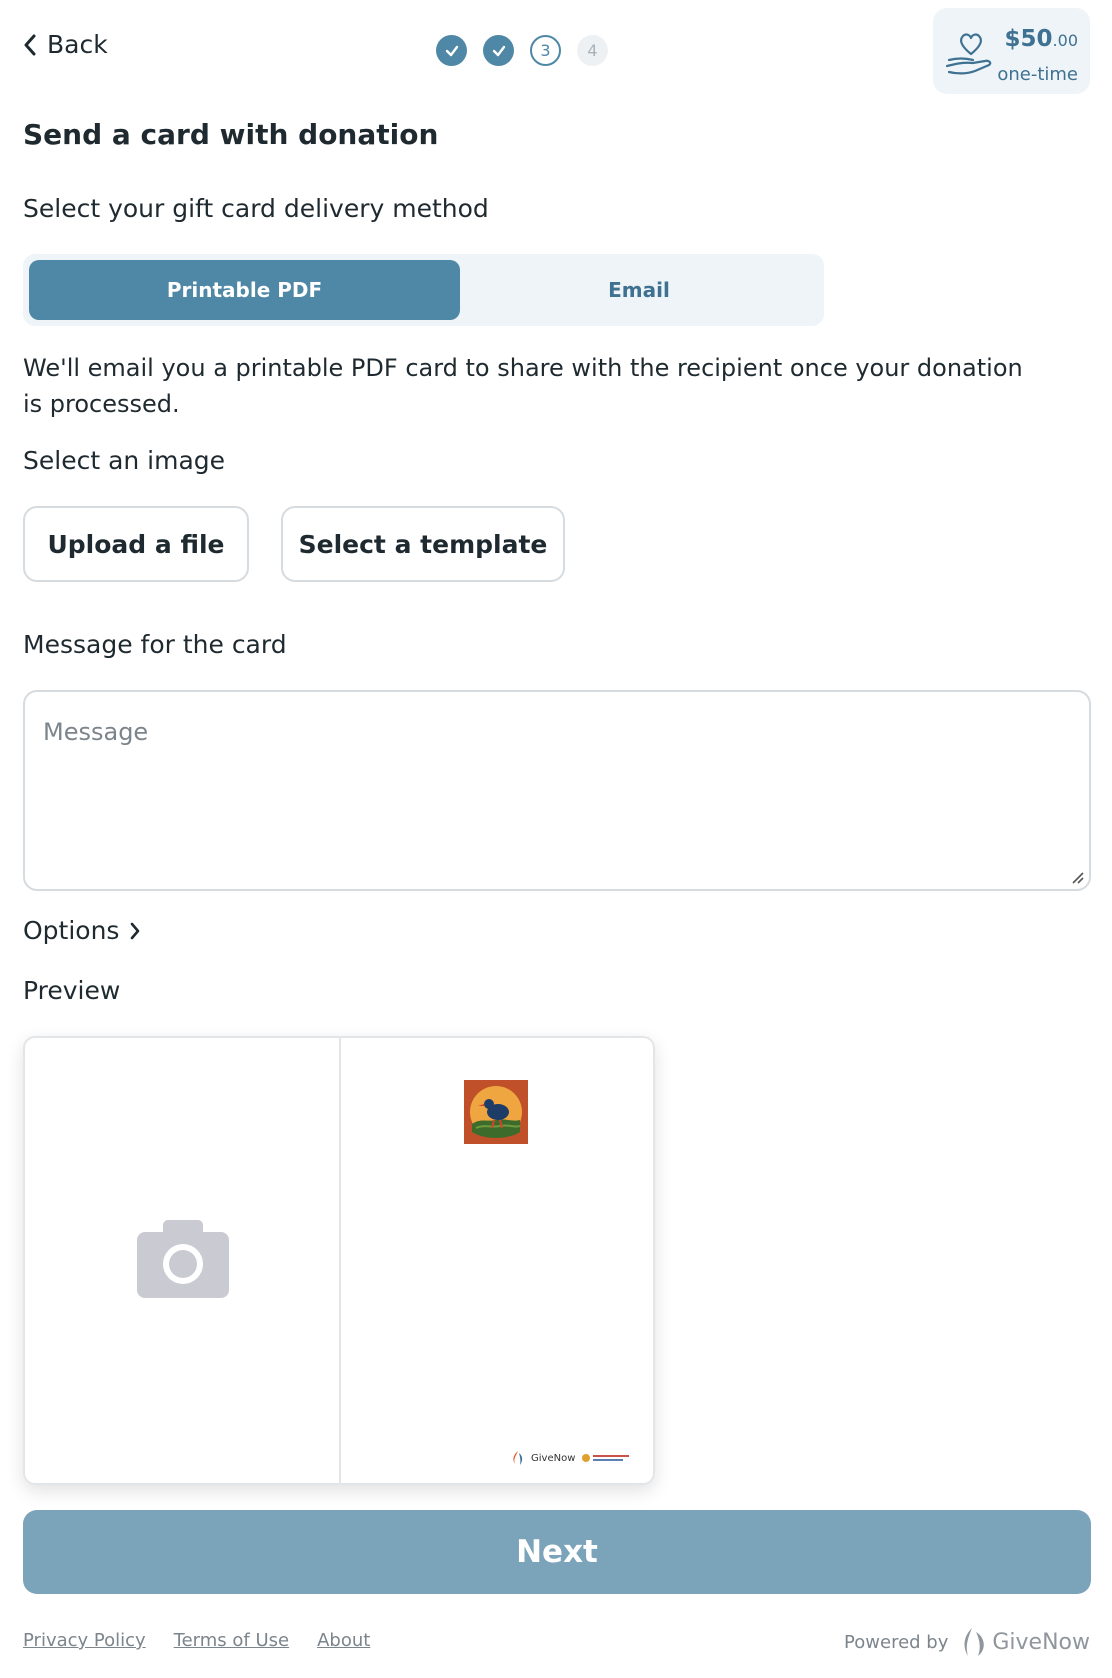  Describe the element at coordinates (553, 1458) in the screenshot. I see `card-brand-text: GiveNow` at that location.